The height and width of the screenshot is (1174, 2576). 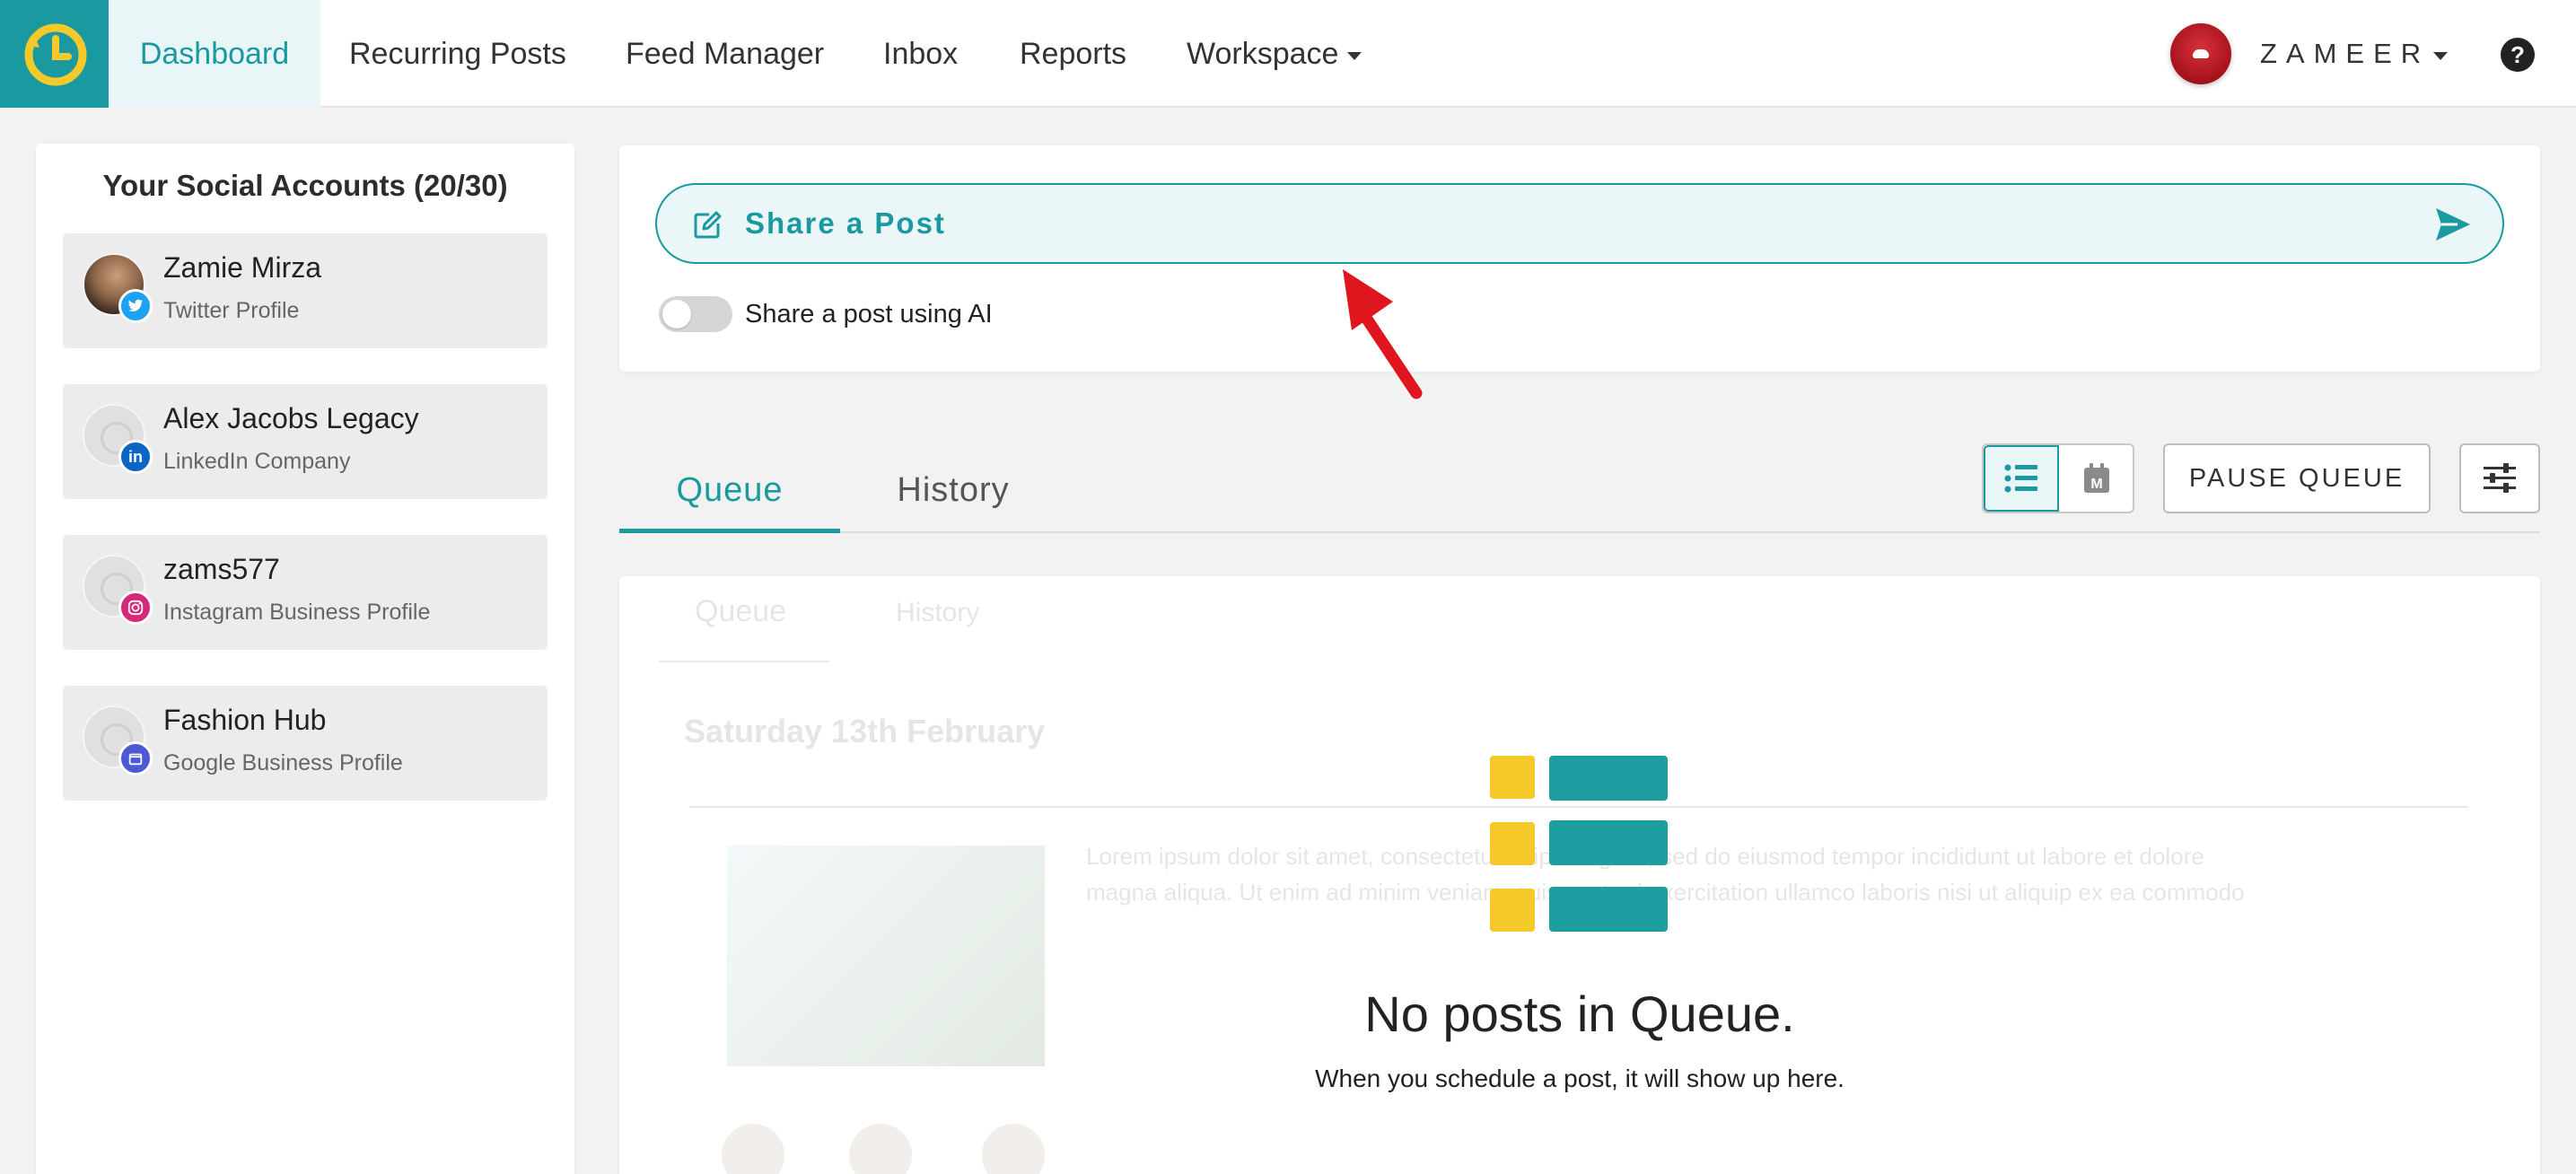 What do you see at coordinates (305, 743) in the screenshot?
I see `account-card: Fashion Hub Google Business Profile` at bounding box center [305, 743].